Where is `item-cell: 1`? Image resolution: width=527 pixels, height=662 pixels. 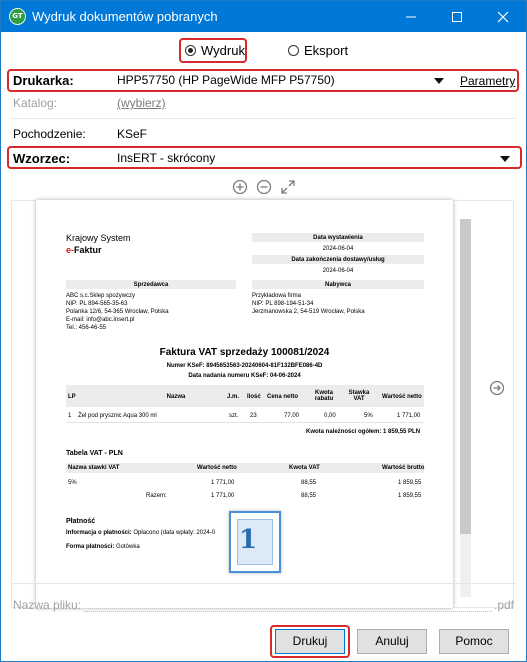
item-cell: 1 is located at coordinates (70, 416).